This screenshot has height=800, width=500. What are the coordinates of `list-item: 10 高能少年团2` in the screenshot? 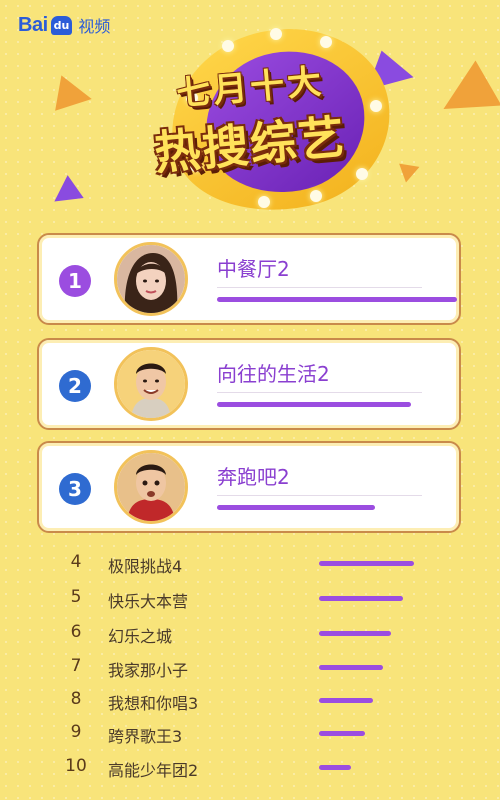 It's located at (250, 767).